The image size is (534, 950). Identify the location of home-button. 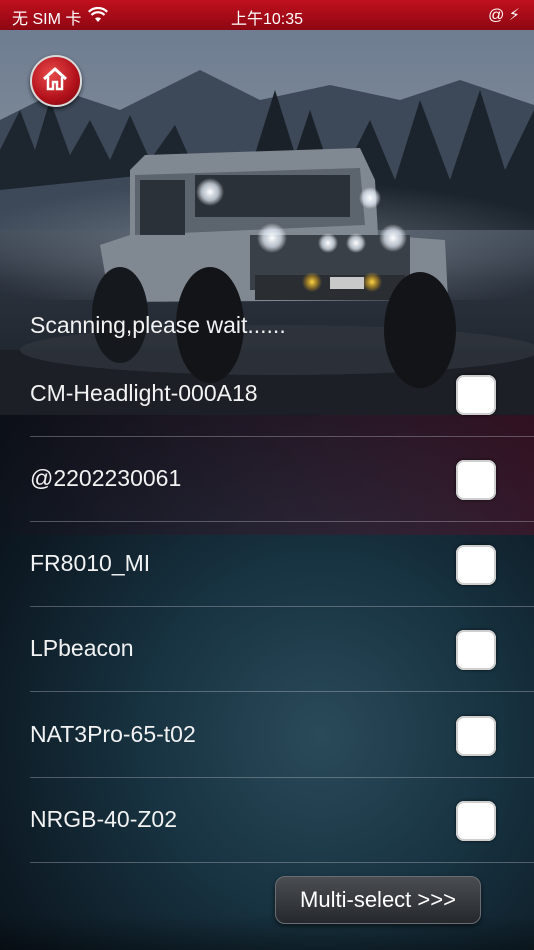
(56, 81).